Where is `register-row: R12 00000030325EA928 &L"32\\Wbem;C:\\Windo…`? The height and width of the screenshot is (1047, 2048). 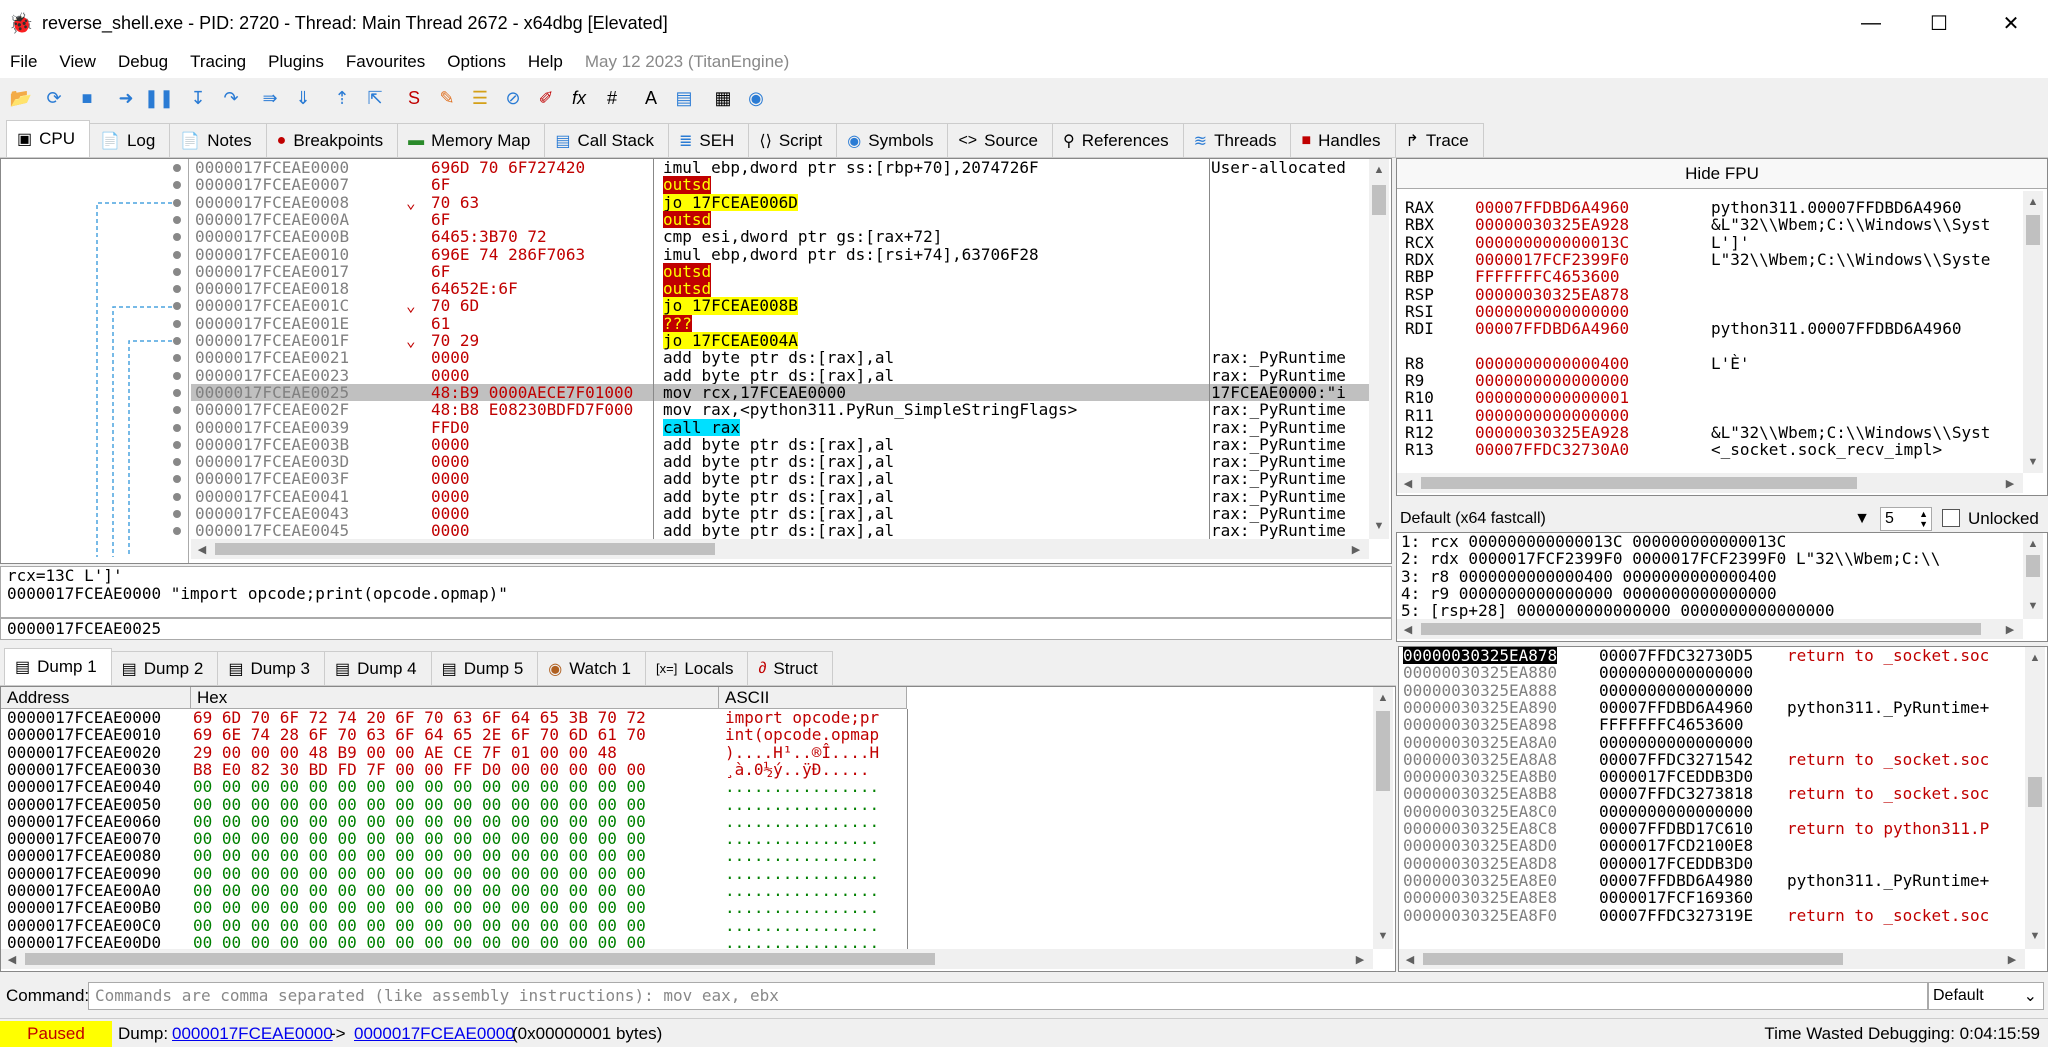
register-row: R12 00000030325EA928 &L"32\\Wbem;C:\\Windo… is located at coordinates (1710, 433).